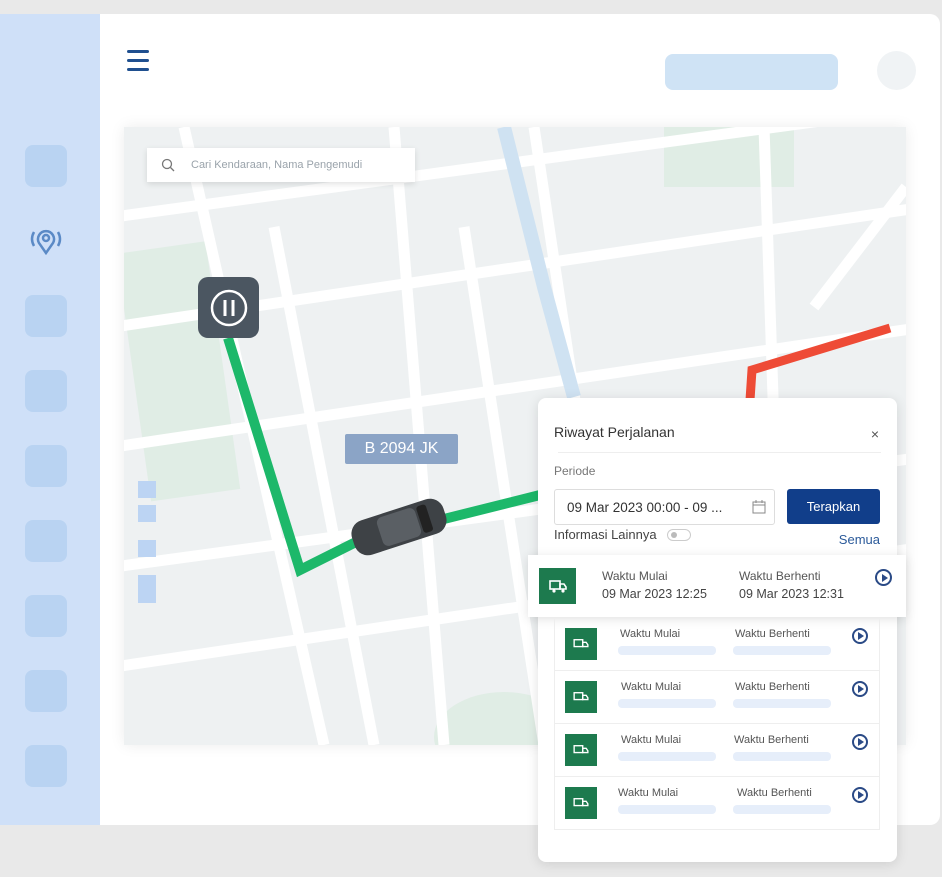 The width and height of the screenshot is (942, 877). Describe the element at coordinates (896, 70) in the screenshot. I see `avatar` at that location.